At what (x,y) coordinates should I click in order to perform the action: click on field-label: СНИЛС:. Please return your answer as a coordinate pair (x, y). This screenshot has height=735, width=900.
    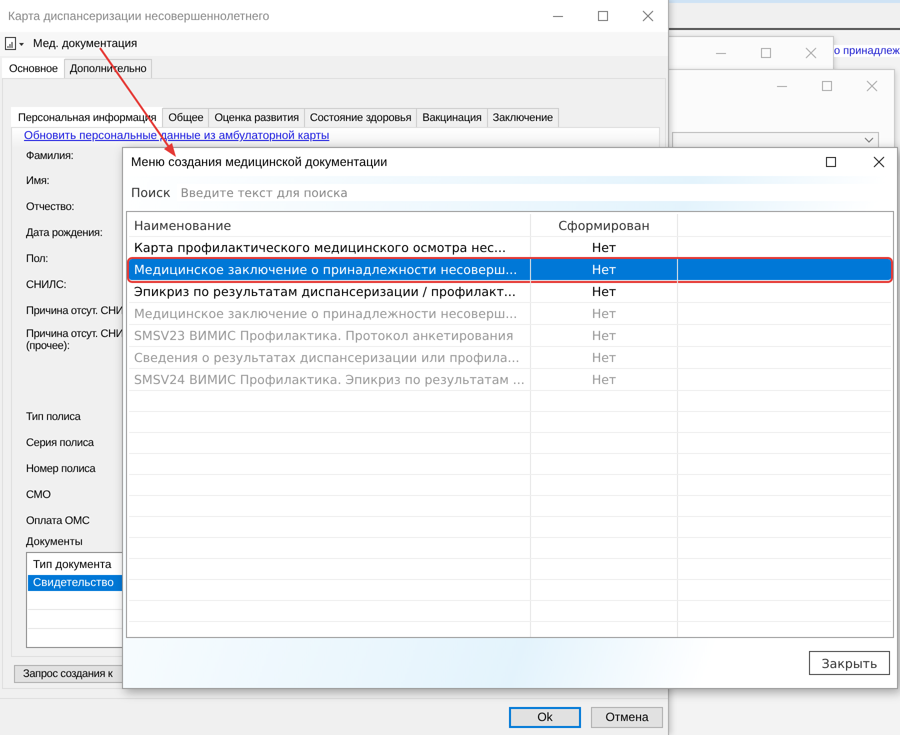
    Looking at the image, I should click on (46, 285).